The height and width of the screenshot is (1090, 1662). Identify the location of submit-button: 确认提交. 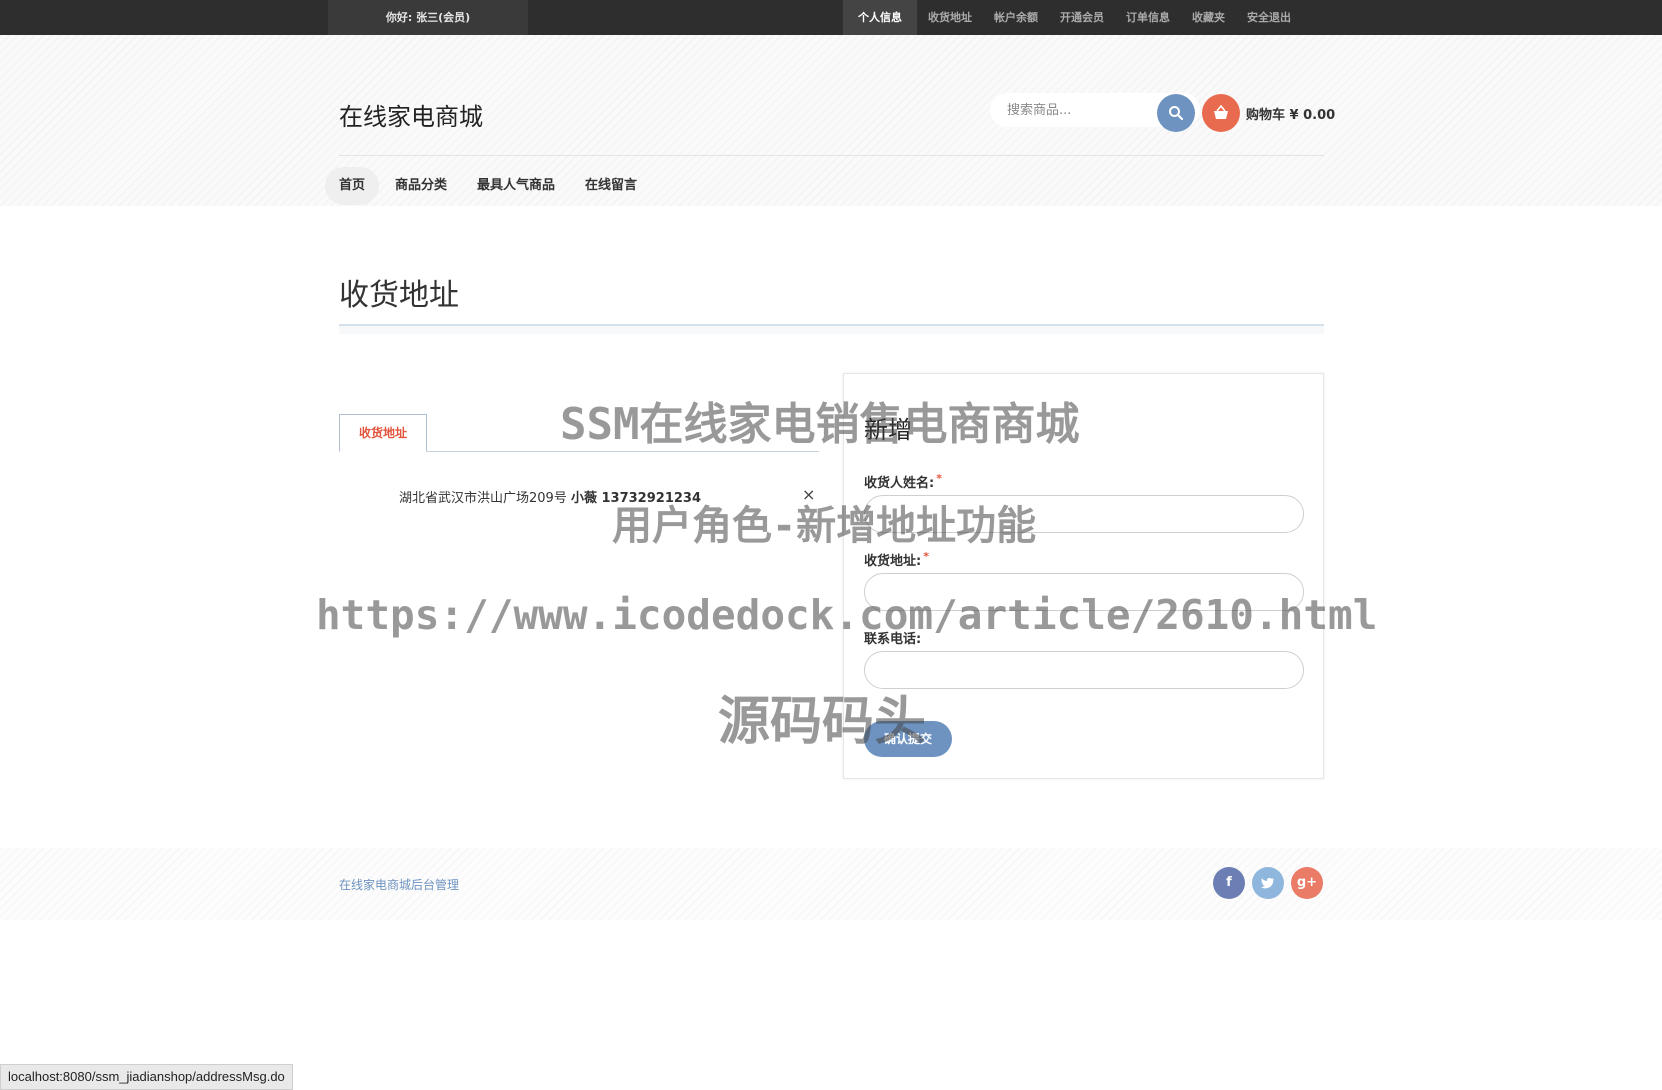
(908, 739).